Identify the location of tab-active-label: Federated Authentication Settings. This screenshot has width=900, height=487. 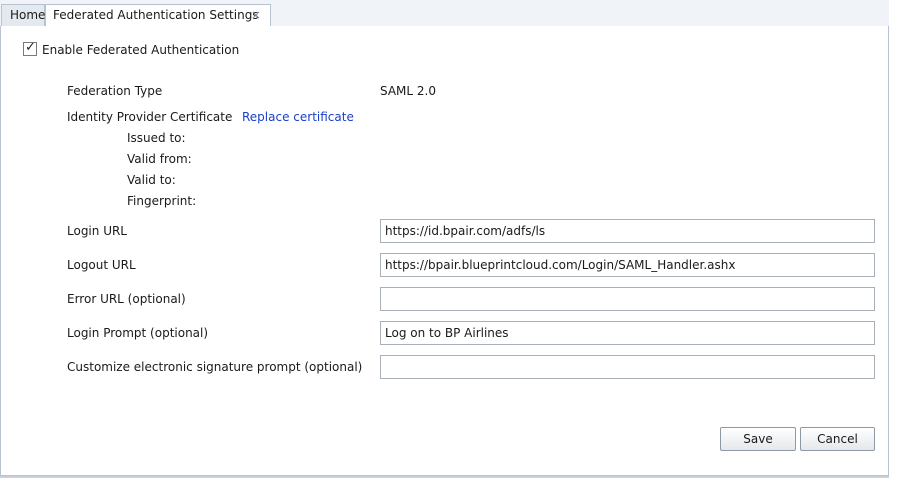
(156, 15).